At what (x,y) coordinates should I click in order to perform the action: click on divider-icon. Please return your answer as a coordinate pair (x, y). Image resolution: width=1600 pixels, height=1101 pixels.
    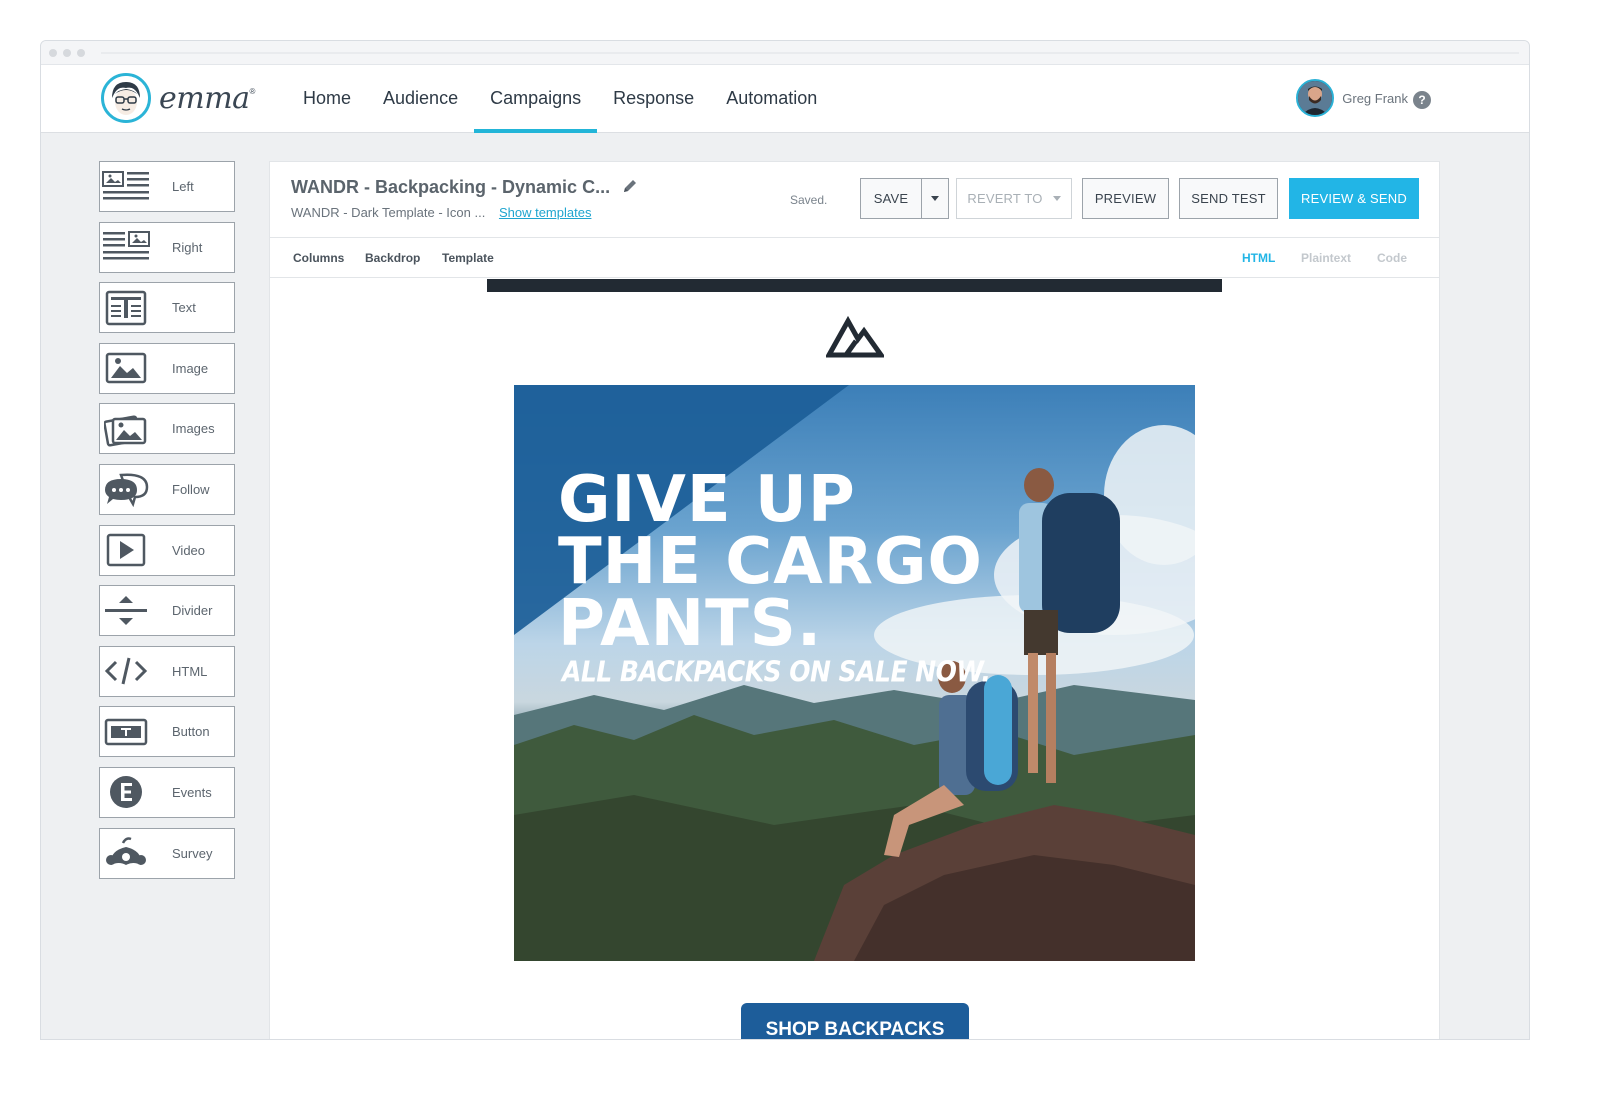
    Looking at the image, I should click on (126, 610).